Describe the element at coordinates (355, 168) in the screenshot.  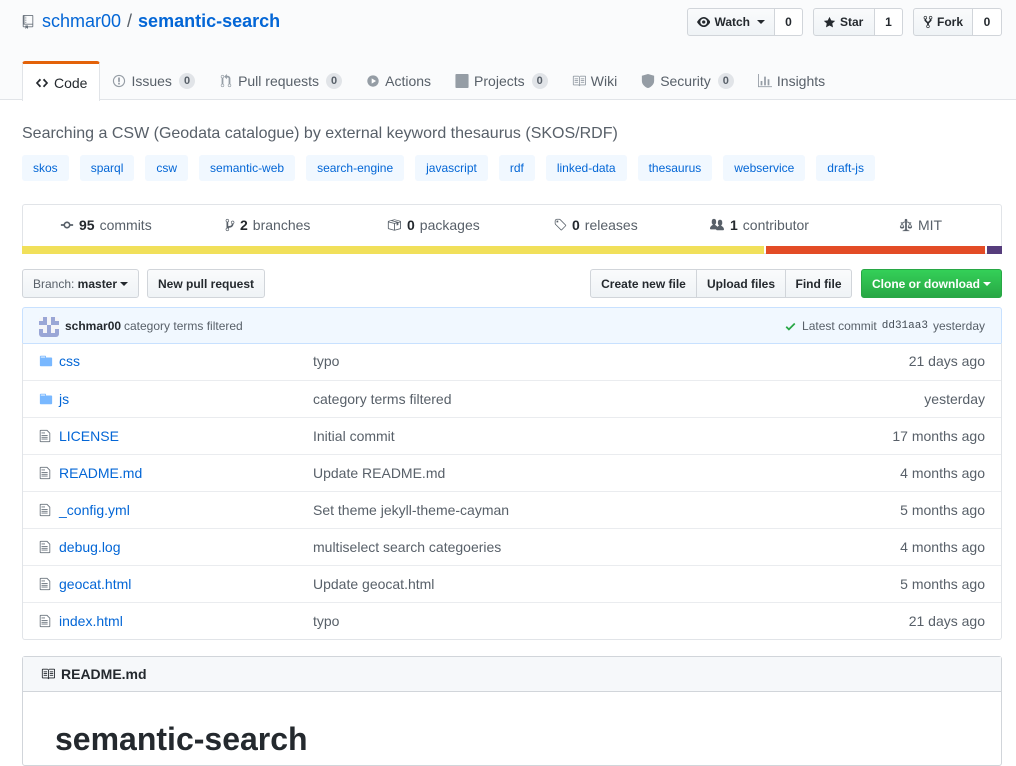
I see `topic-tag: search-engine` at that location.